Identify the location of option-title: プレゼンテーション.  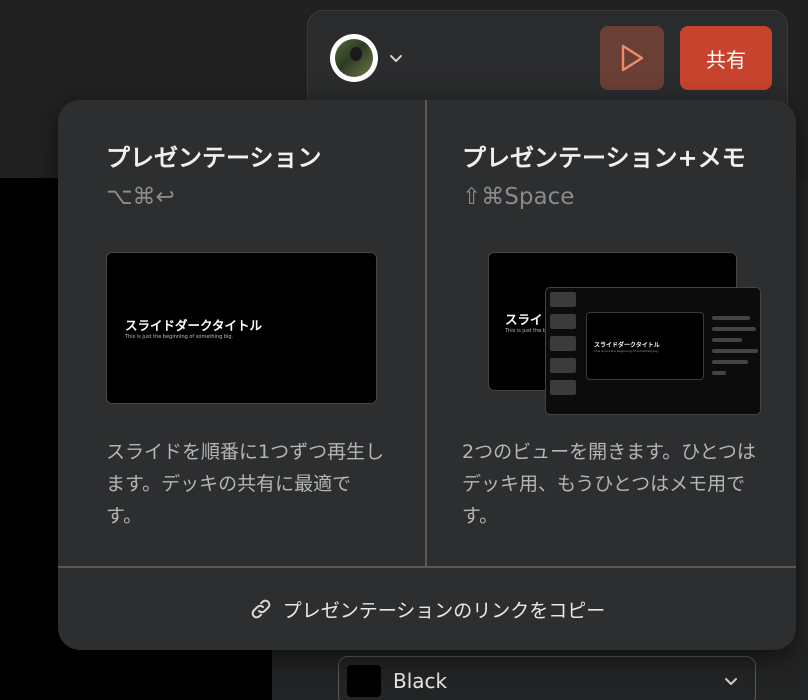
(214, 158).